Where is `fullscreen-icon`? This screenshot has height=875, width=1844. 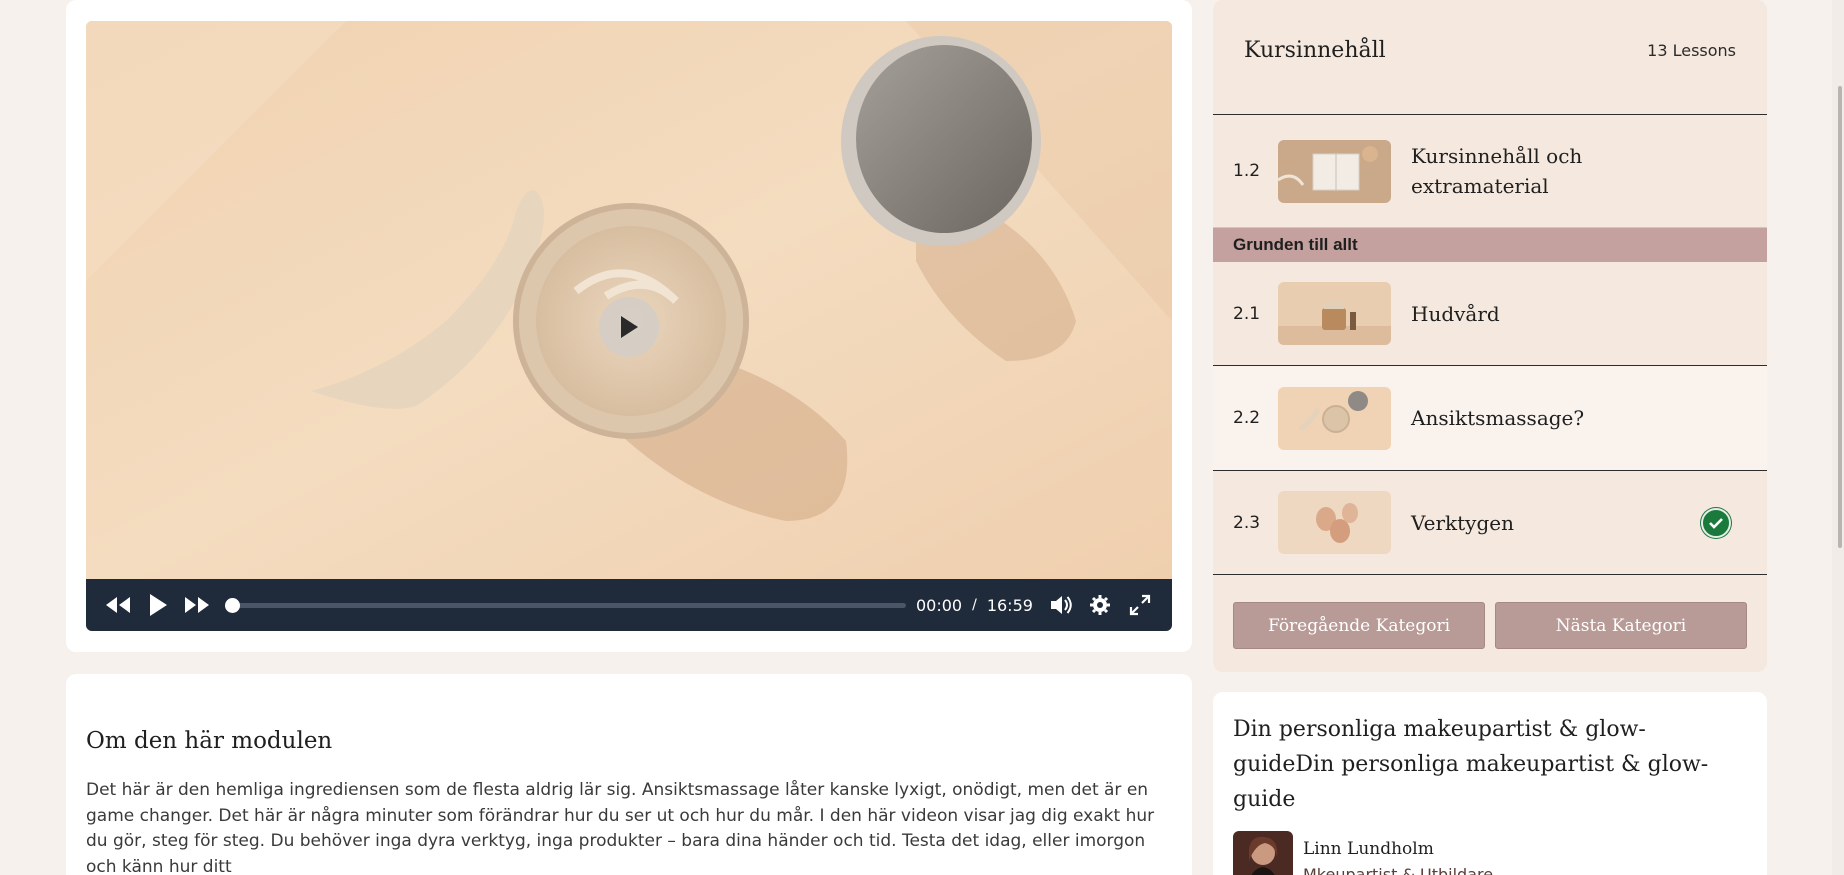
fullscreen-icon is located at coordinates (1140, 605).